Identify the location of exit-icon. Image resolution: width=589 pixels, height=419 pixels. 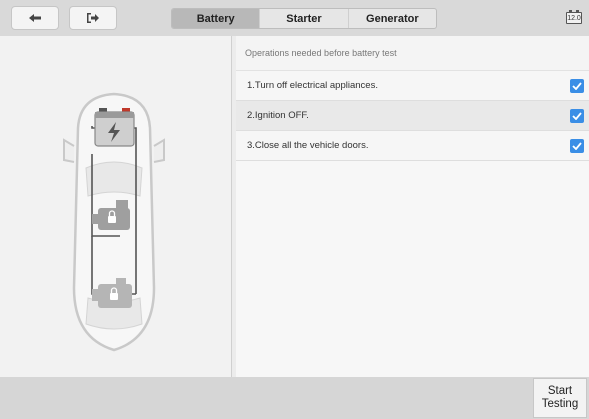
(93, 18).